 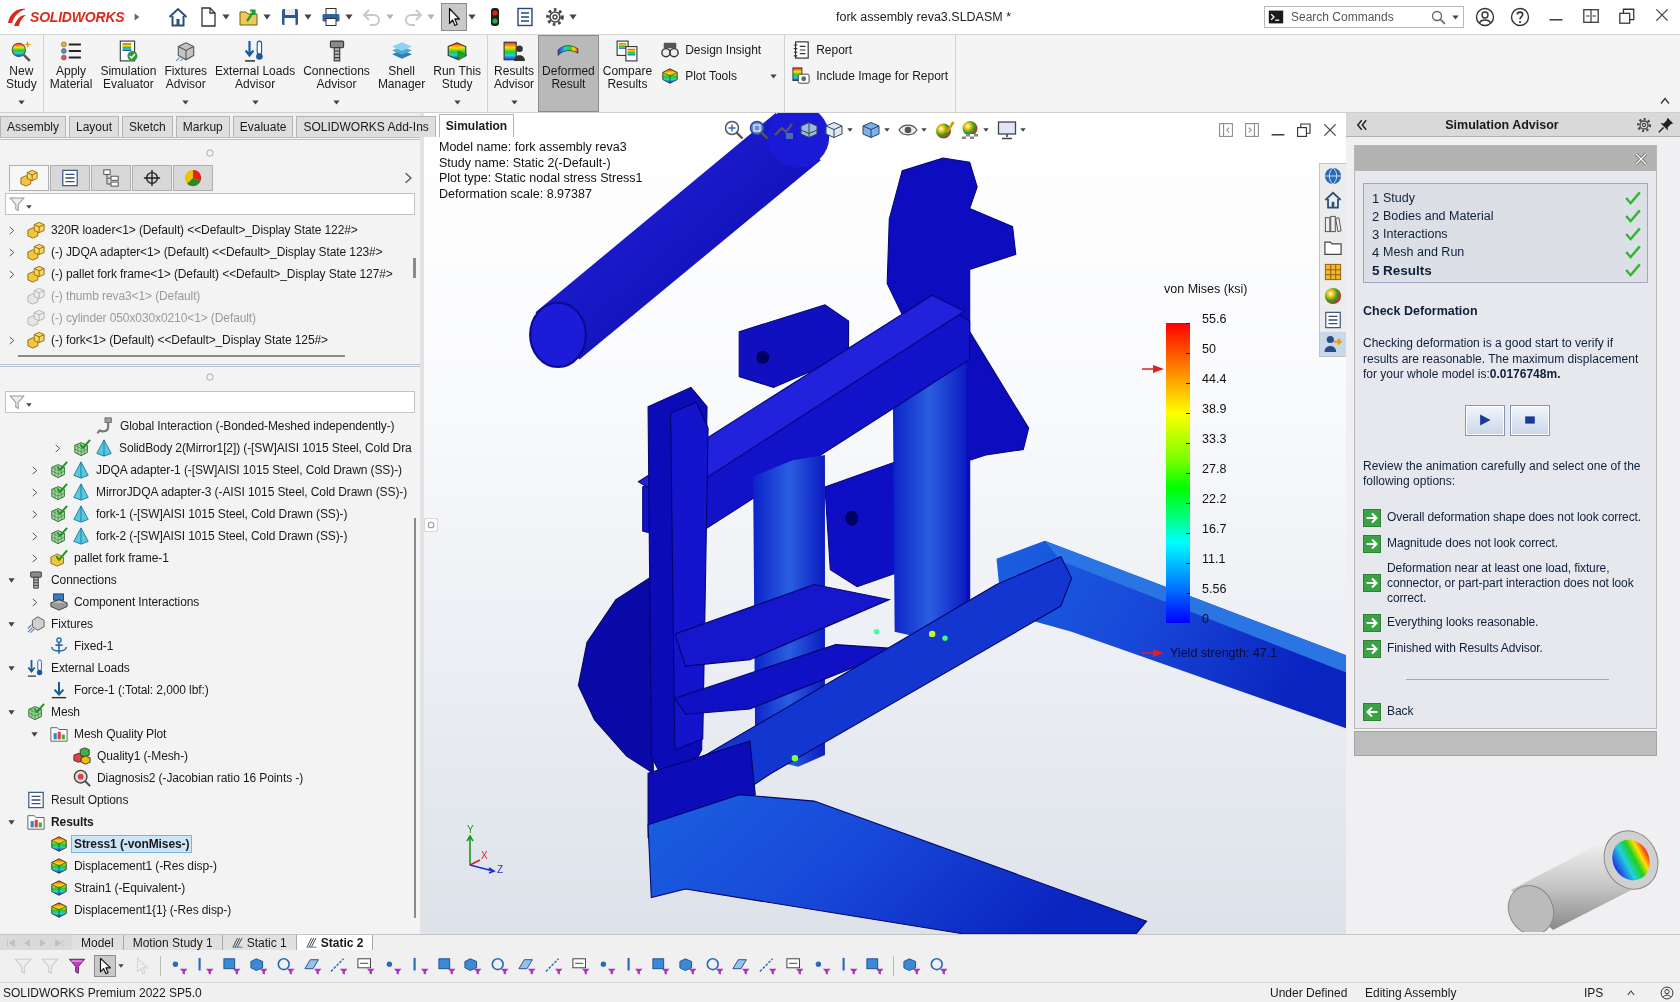 What do you see at coordinates (222, 274) in the screenshot?
I see `tree-item: (-) pallet fork frame<1> (Default) <<Default>_Display State 127#>` at bounding box center [222, 274].